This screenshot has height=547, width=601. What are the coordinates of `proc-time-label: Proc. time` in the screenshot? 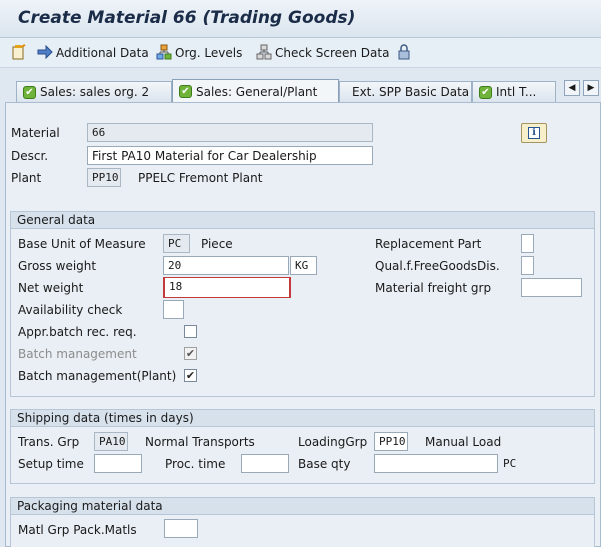 It's located at (195, 464).